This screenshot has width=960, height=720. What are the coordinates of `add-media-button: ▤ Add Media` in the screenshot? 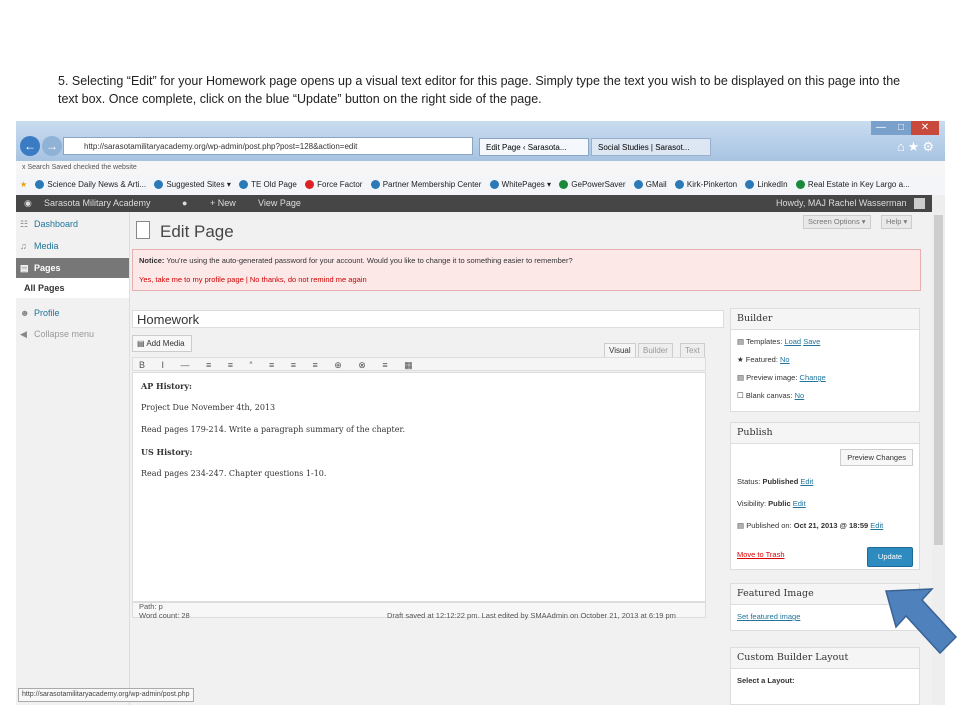 It's located at (162, 343).